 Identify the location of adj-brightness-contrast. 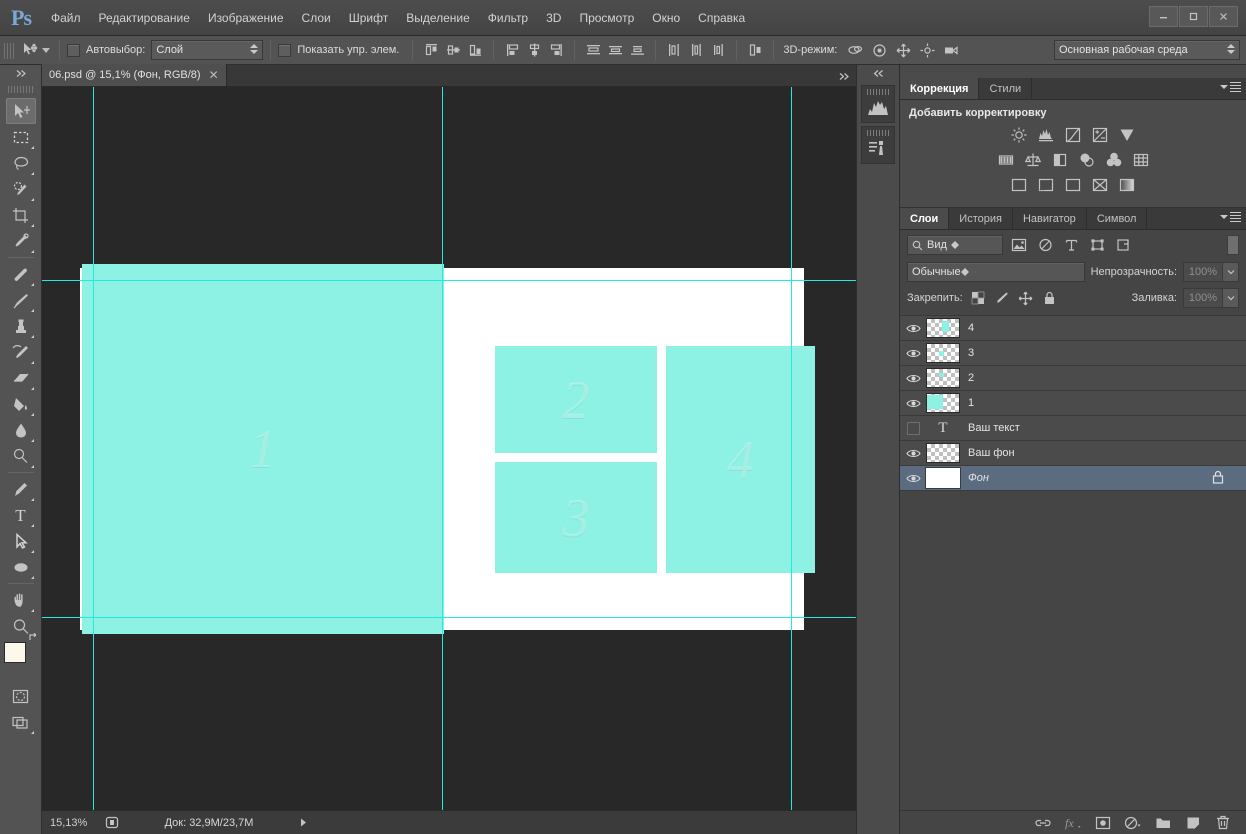
(1019, 135).